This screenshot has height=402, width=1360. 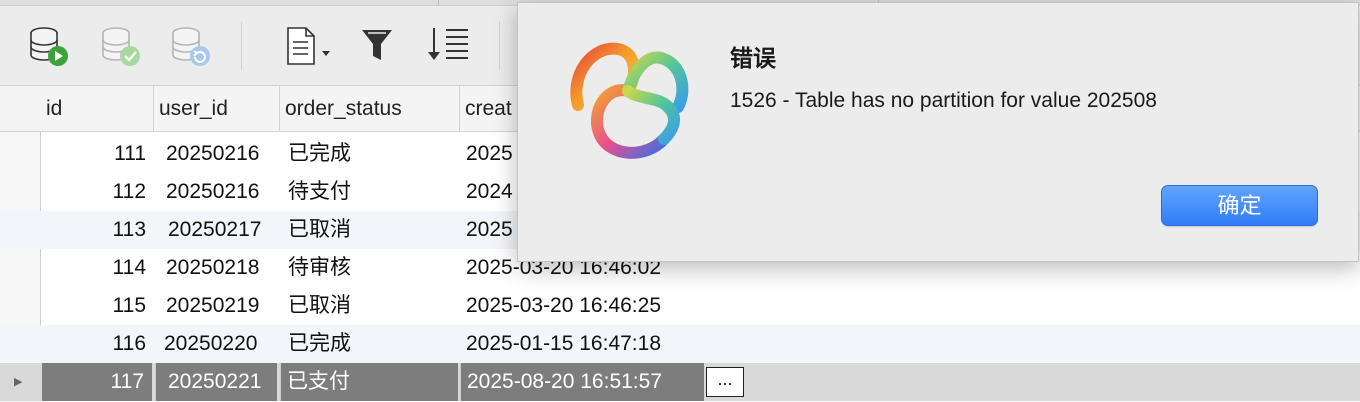 What do you see at coordinates (610, 306) in the screenshot?
I see `cell-create-time: 2025-03-20 16:46:25` at bounding box center [610, 306].